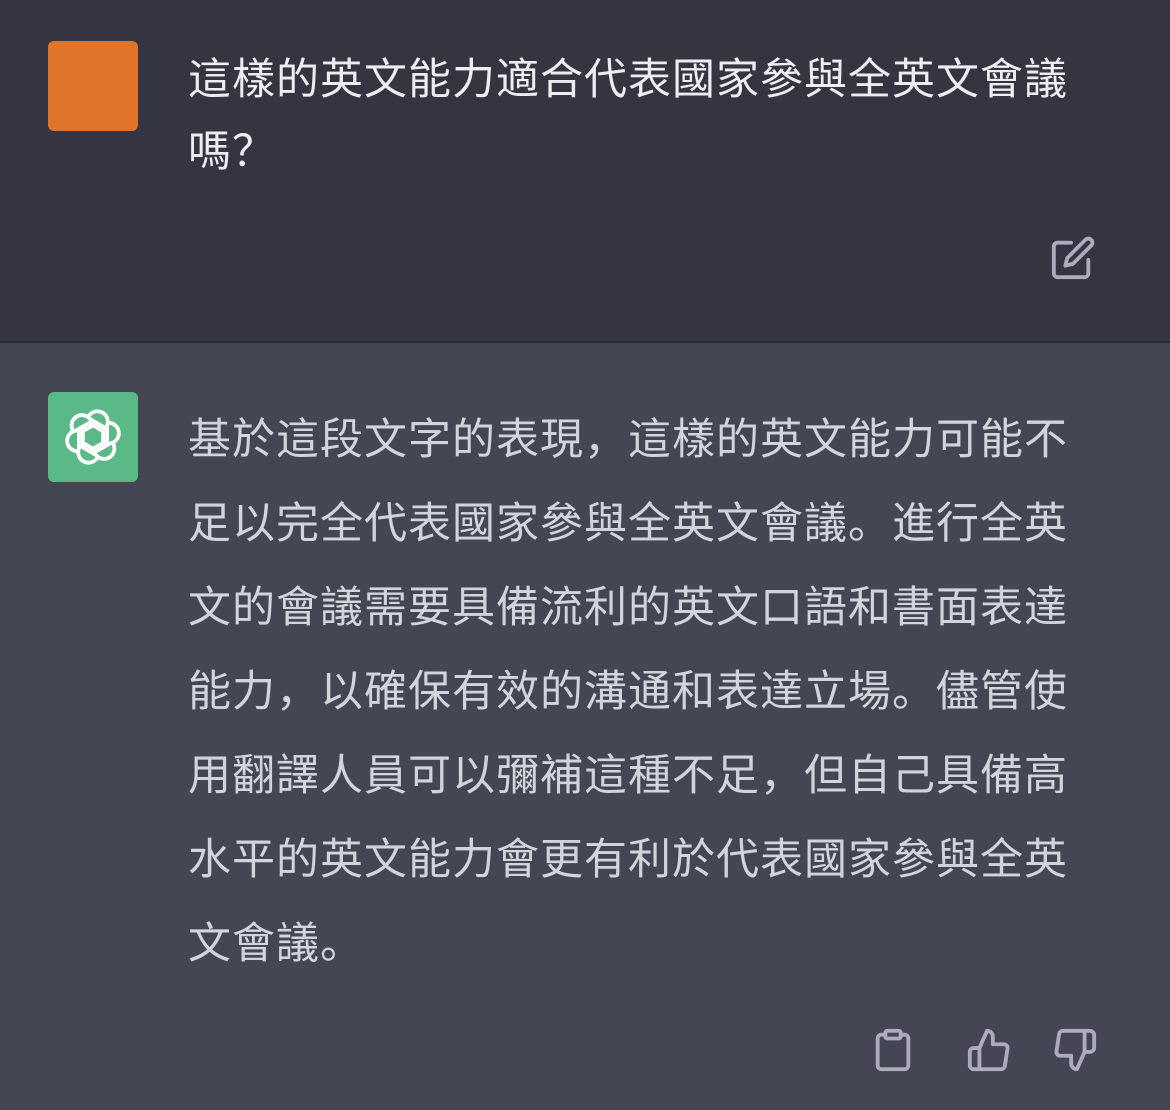 Image resolution: width=1170 pixels, height=1110 pixels. I want to click on edit-button, so click(1073, 258).